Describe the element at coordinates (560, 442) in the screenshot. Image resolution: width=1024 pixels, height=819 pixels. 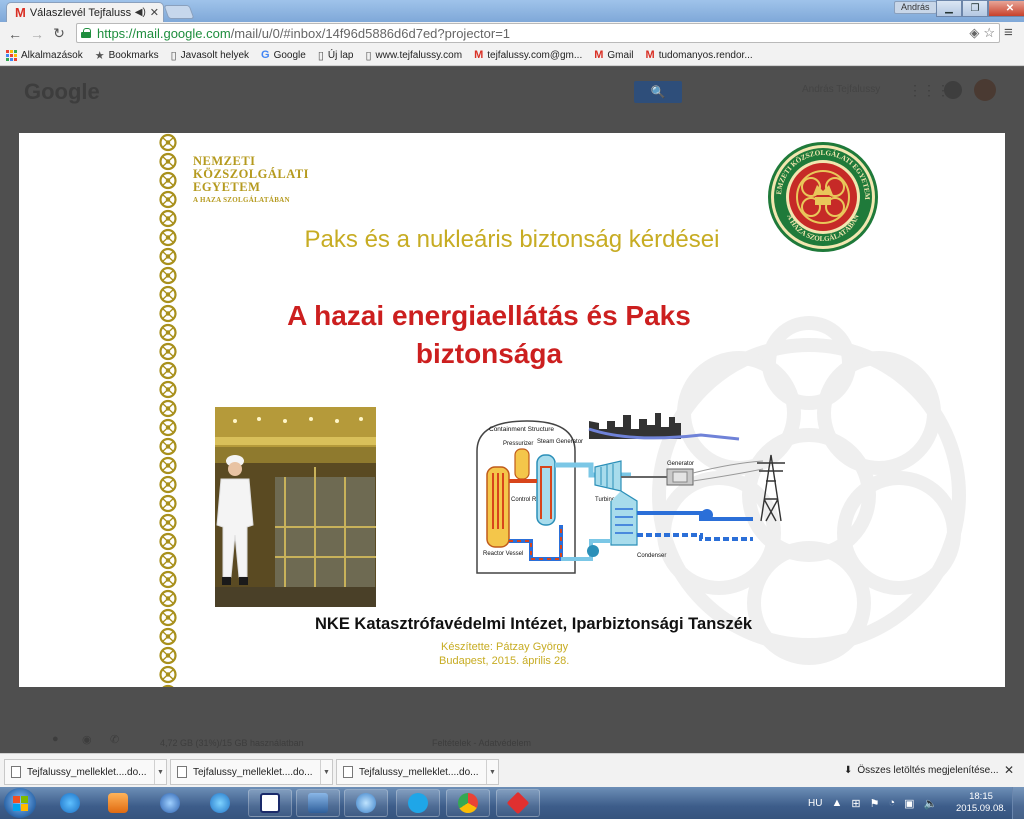
I see `label-steam-generator: Steam Generator` at that location.